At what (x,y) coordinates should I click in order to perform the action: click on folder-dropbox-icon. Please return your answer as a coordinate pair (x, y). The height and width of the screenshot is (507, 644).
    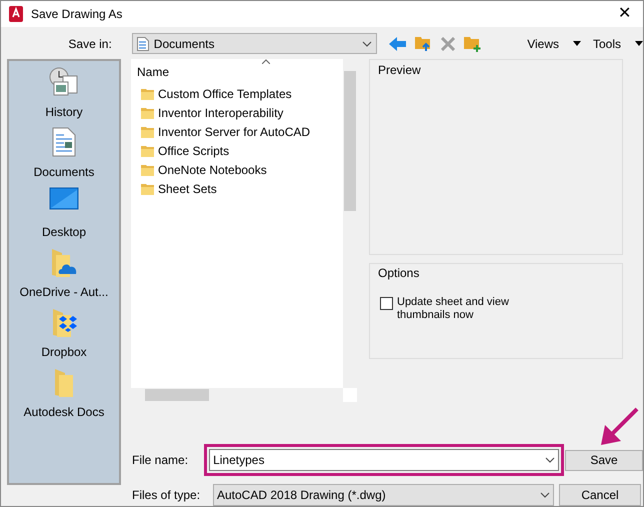
    Looking at the image, I should click on (64, 323).